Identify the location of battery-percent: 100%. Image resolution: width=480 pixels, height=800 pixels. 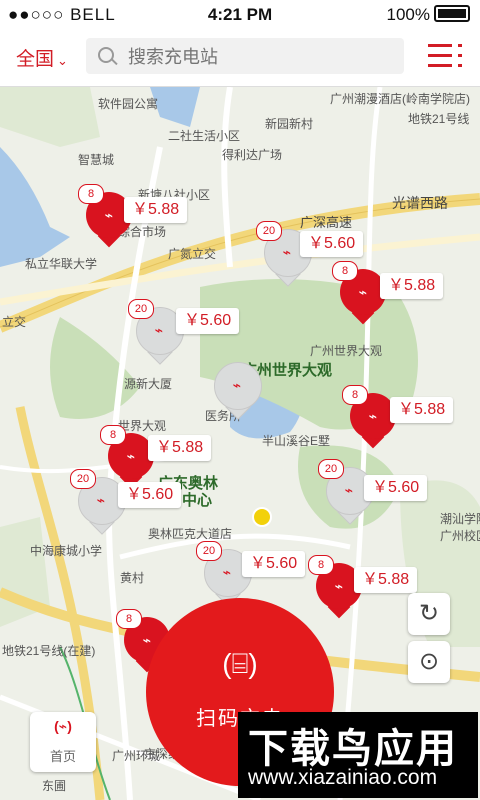
(408, 14).